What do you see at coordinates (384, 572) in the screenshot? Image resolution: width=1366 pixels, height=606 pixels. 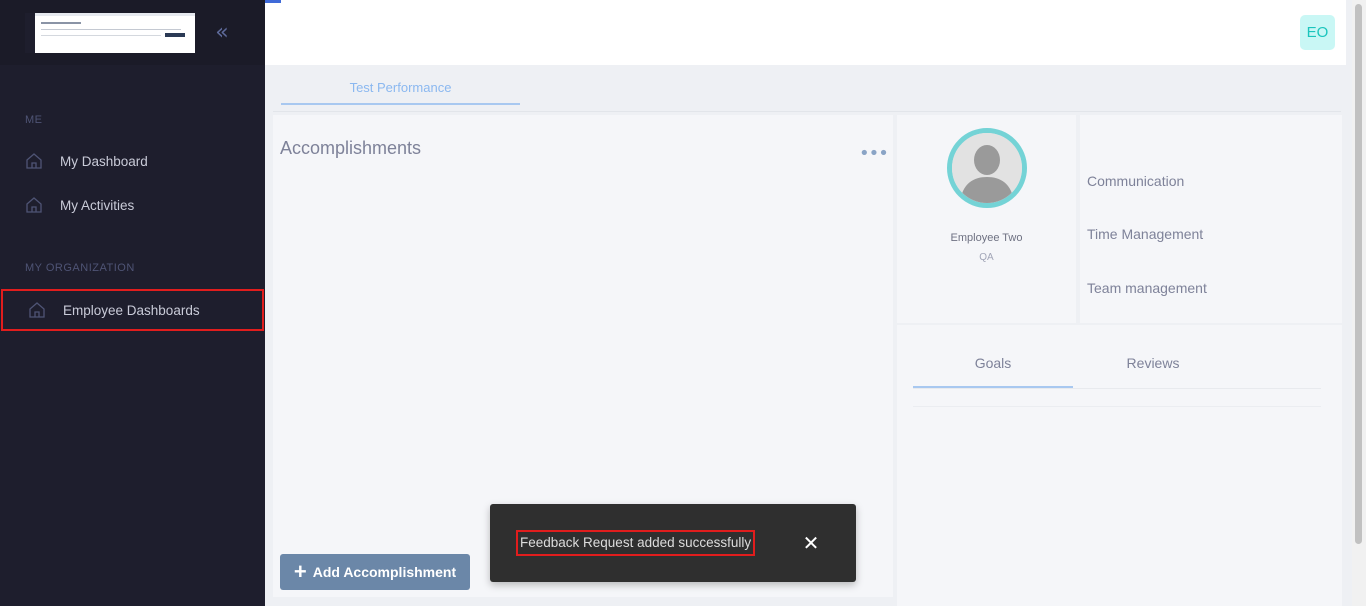 I see `add-accomplishment-label: Add Accomplishment` at bounding box center [384, 572].